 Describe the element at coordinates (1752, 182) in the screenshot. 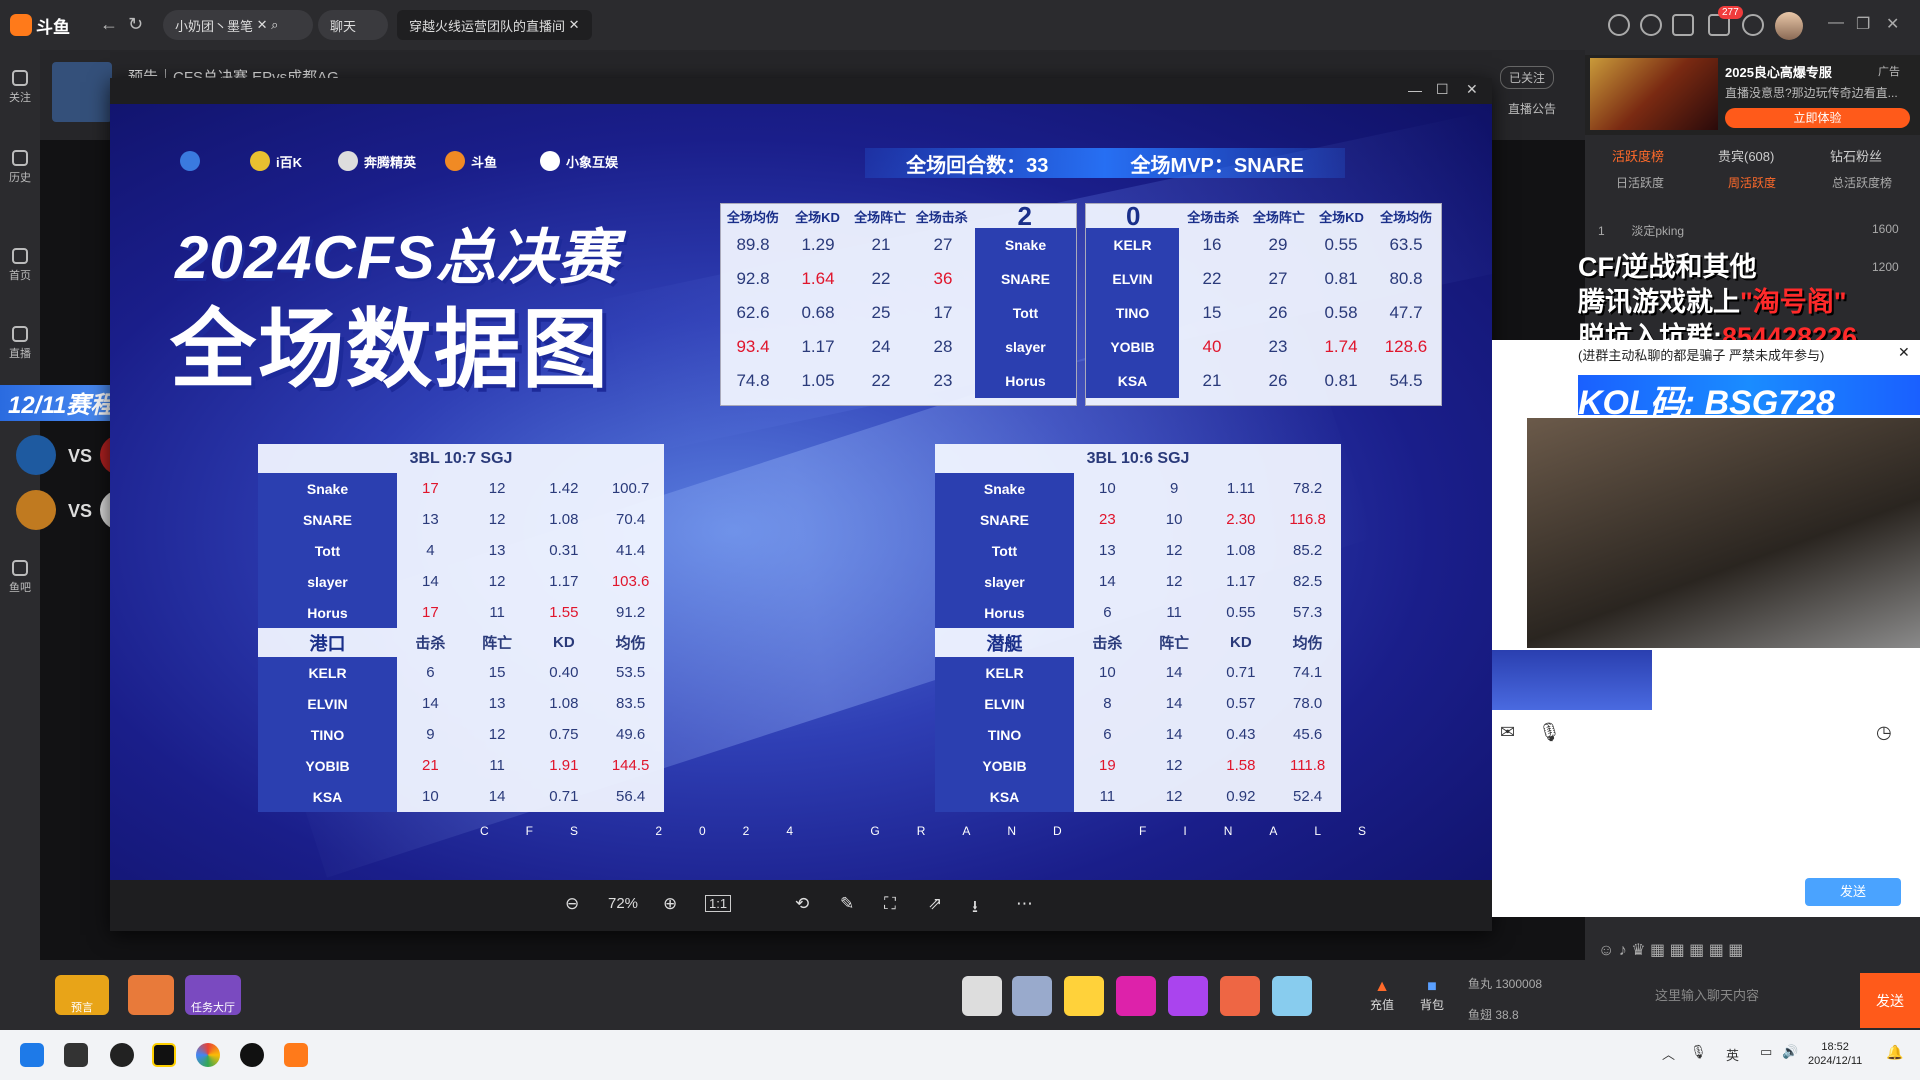

I see `subtab-weekly: 周活跃度` at that location.